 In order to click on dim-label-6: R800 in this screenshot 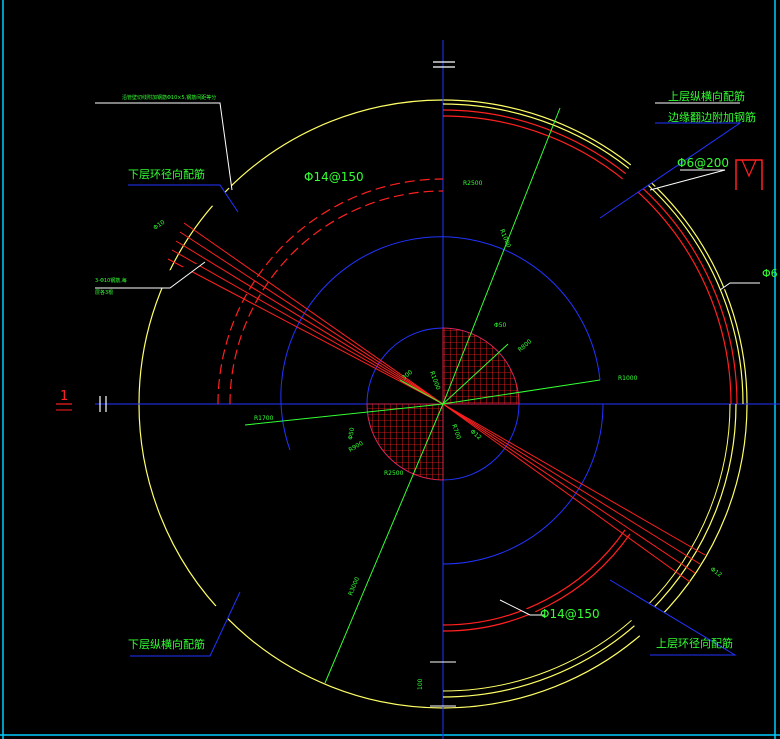, I will do `click(525, 346)`.